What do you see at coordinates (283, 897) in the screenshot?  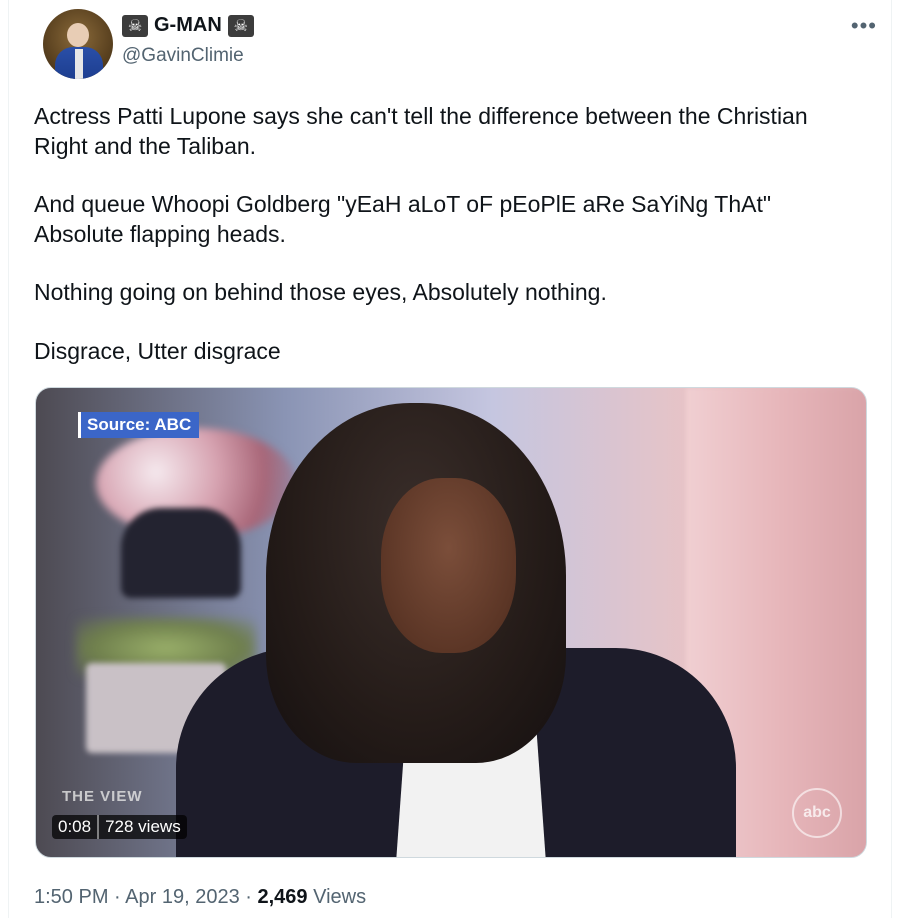 I see `tweet-views-count: 2,469` at bounding box center [283, 897].